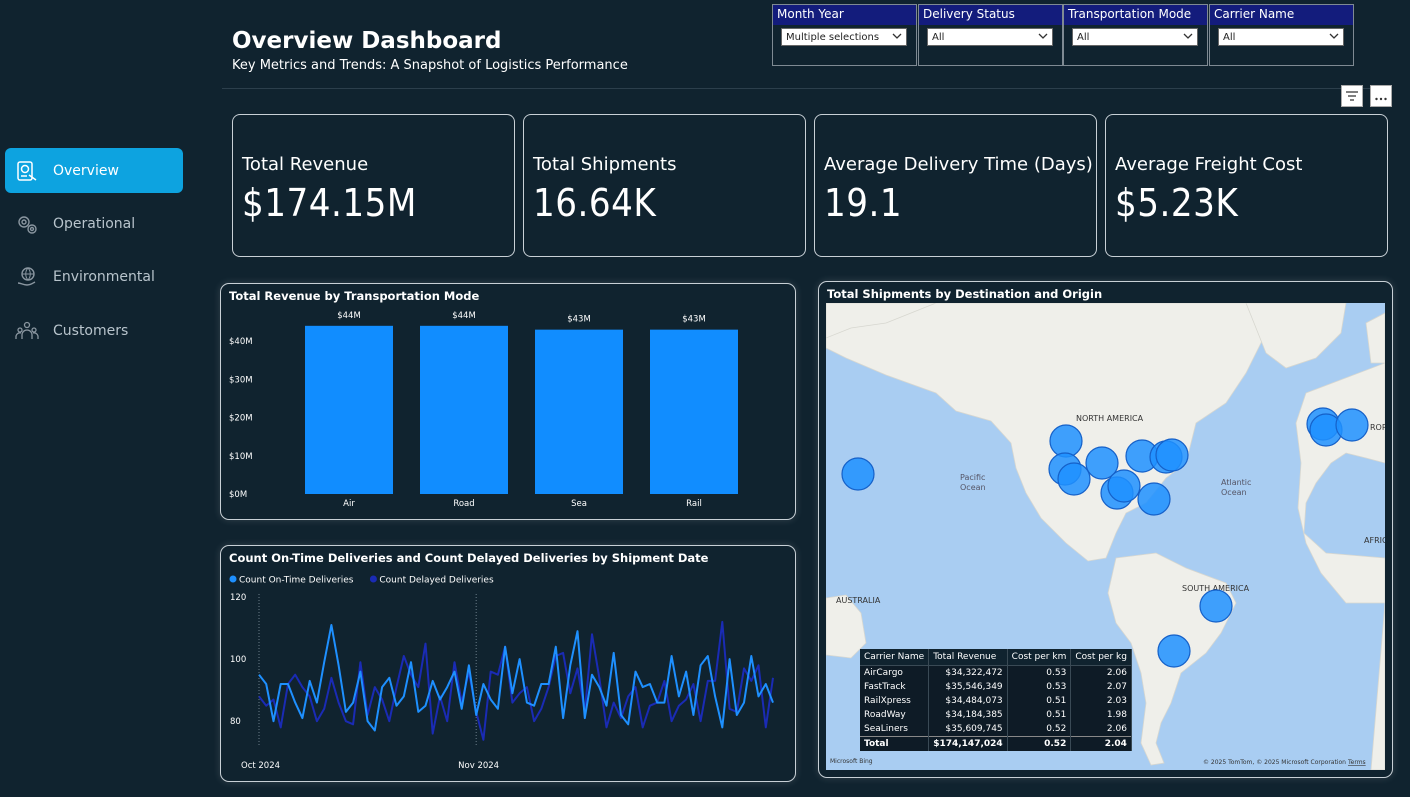 This screenshot has height=797, width=1410. Describe the element at coordinates (86, 170) in the screenshot. I see `sidebar-item-label: Overview` at that location.